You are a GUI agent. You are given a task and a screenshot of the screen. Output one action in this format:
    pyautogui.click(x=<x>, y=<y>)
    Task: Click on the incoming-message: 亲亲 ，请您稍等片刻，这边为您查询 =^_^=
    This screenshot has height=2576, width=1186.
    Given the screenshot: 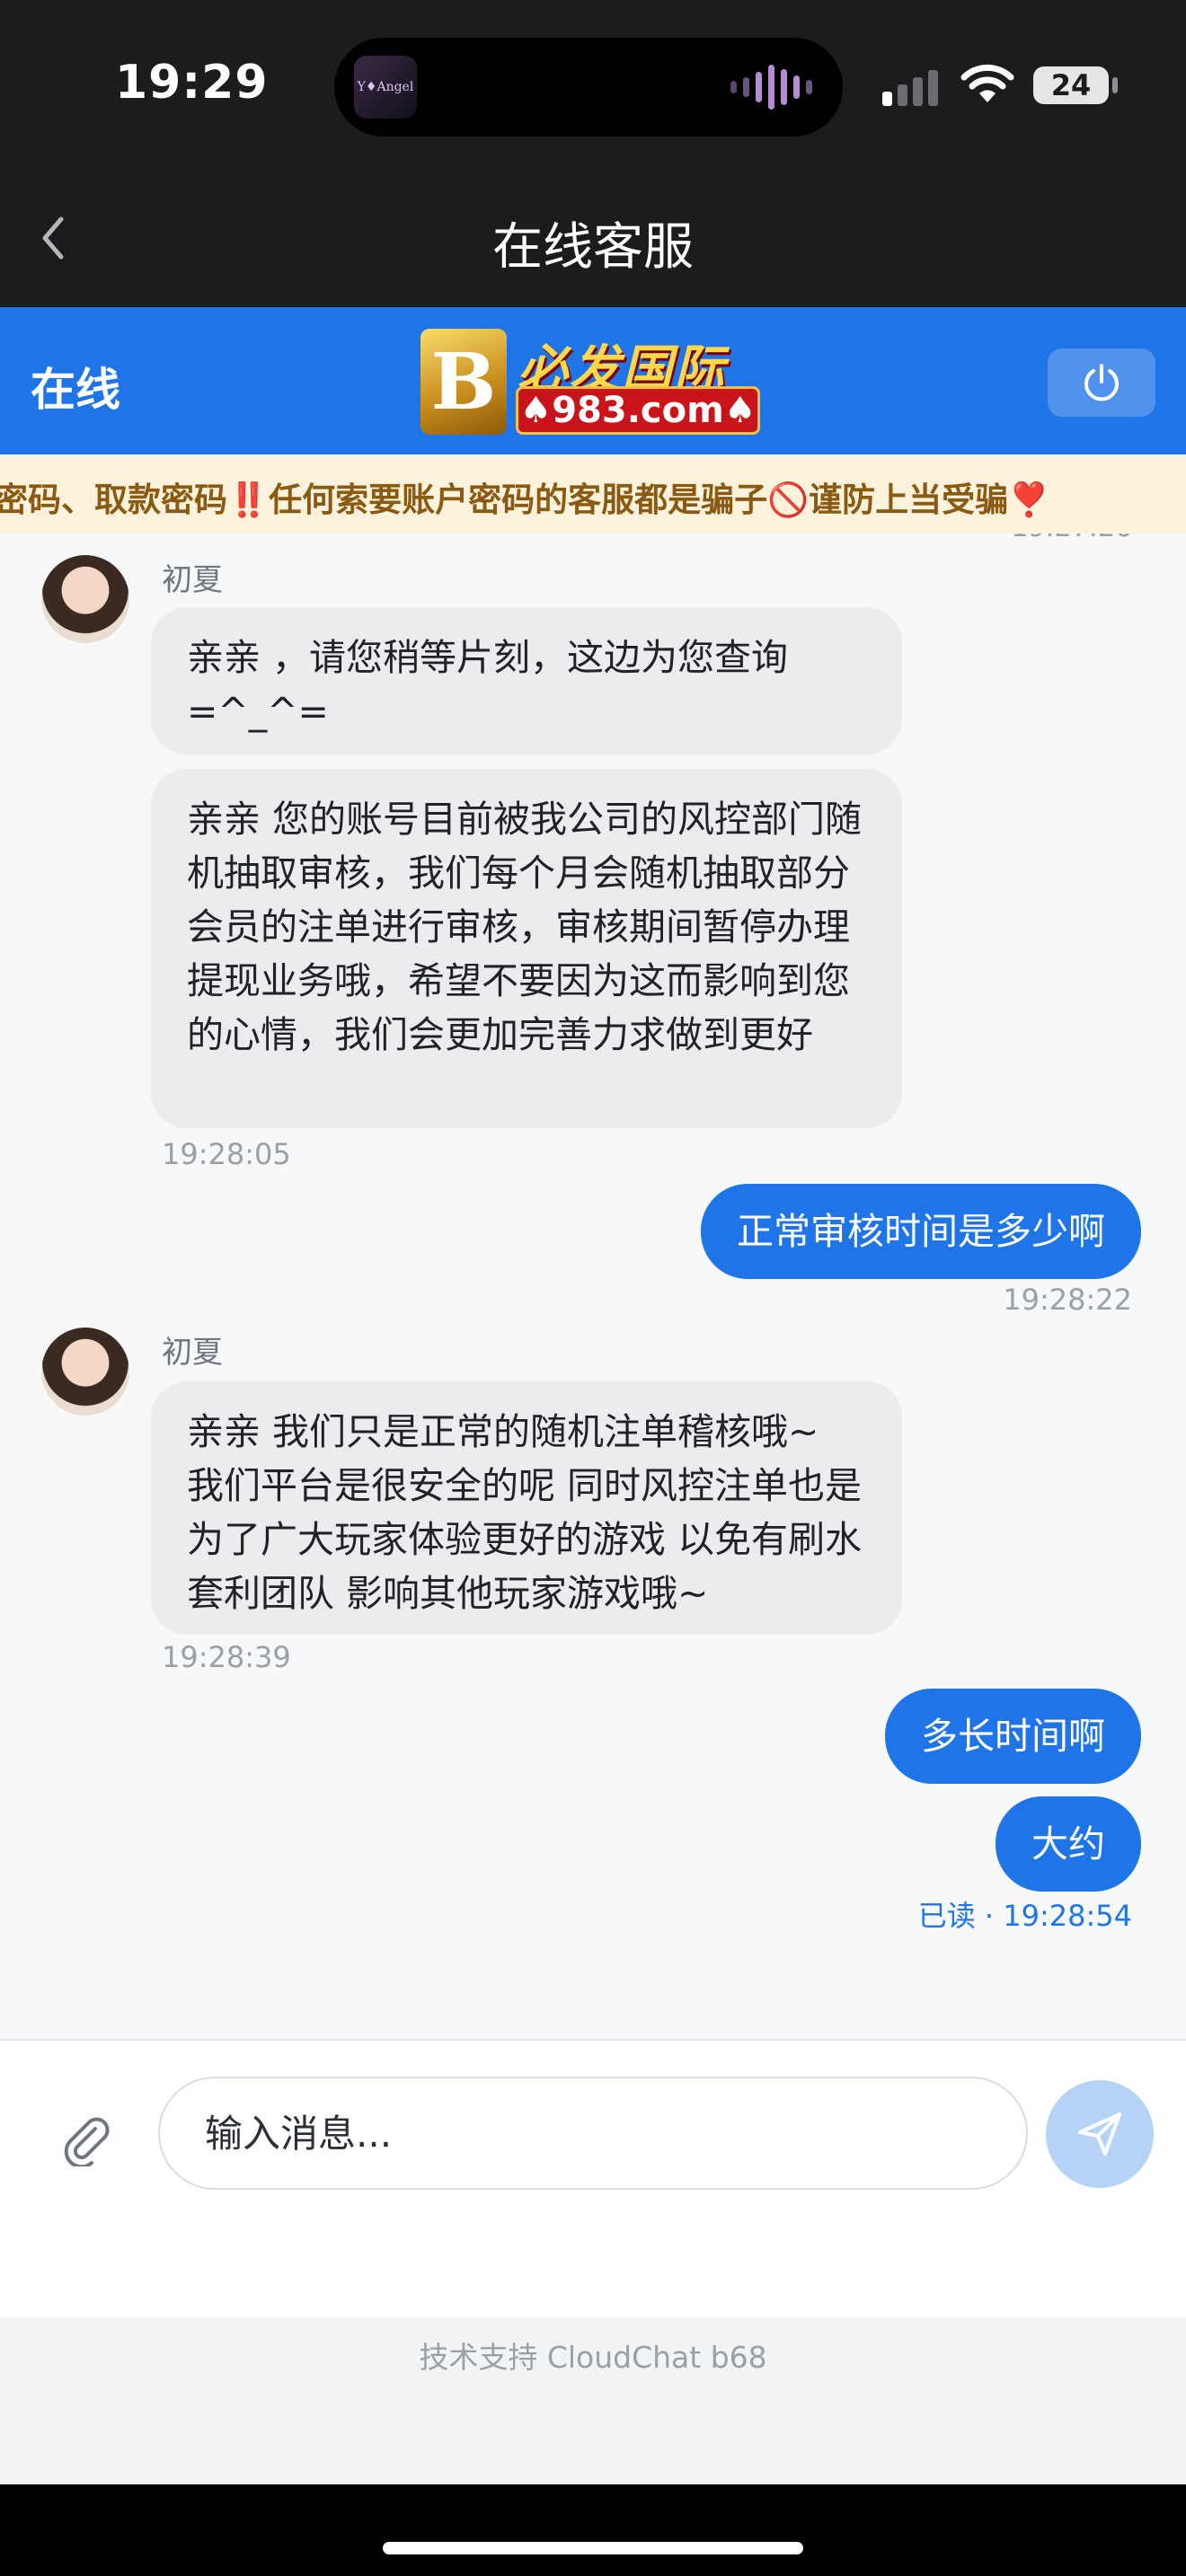 What is the action you would take?
    pyautogui.click(x=526, y=680)
    